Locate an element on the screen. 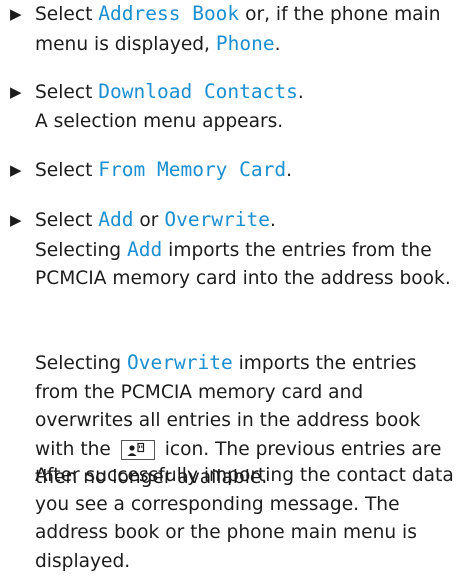 The image size is (463, 586). step-3-text: Select From Memory Card. is located at coordinates (248, 171).